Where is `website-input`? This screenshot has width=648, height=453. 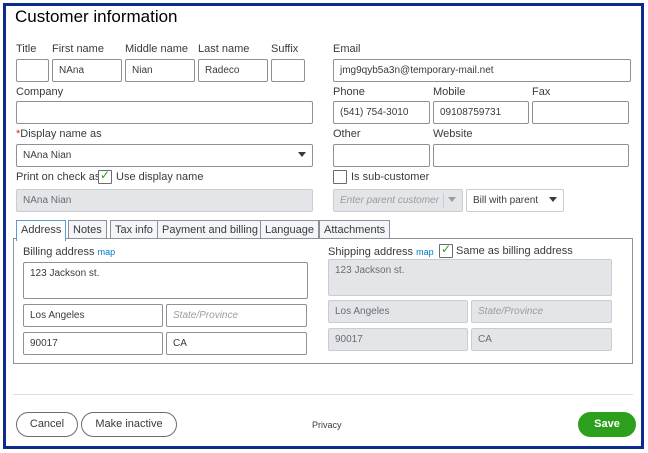
website-input is located at coordinates (531, 155).